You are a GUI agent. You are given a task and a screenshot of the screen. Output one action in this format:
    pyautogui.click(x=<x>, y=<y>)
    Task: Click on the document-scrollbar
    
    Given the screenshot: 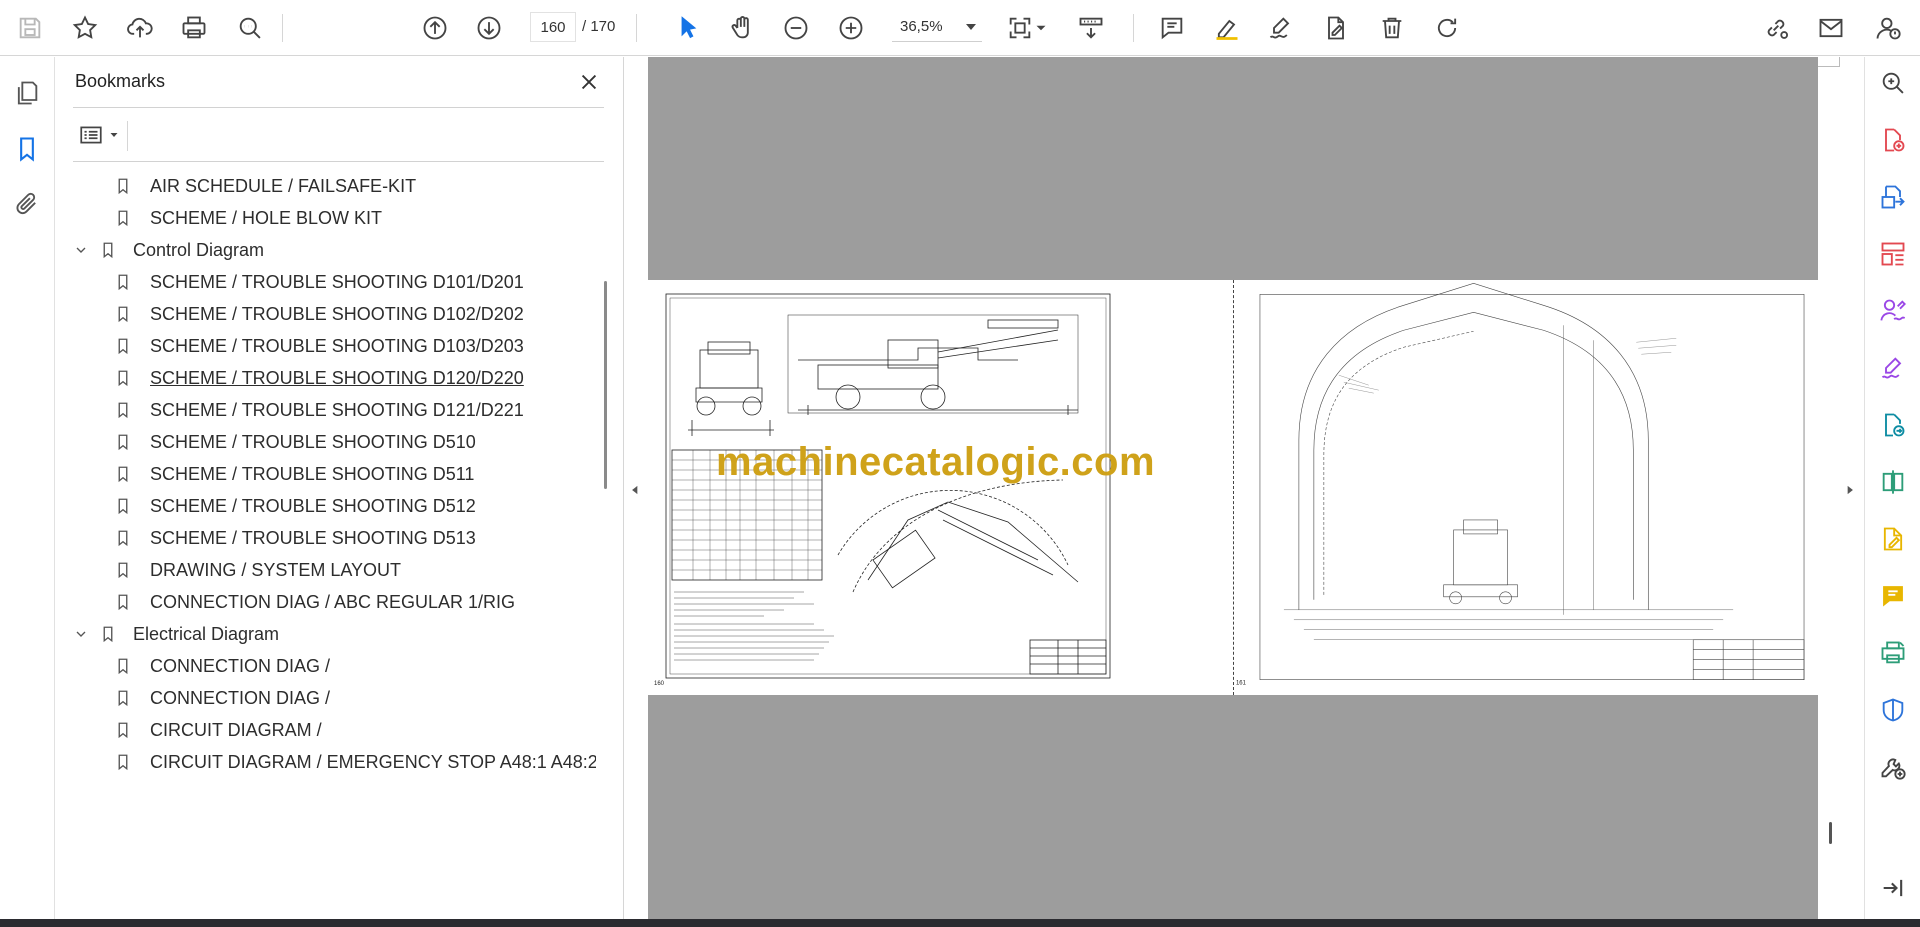 What is the action you would take?
    pyautogui.click(x=1830, y=833)
    